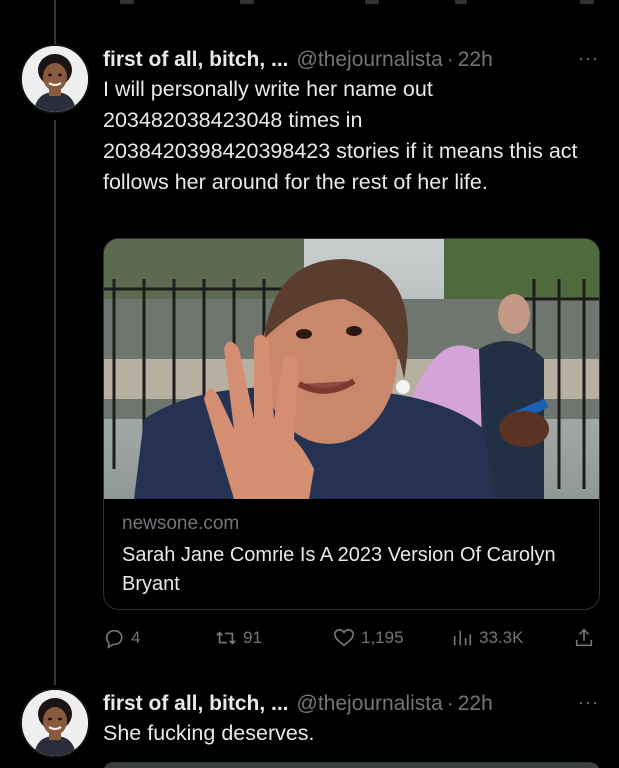  Describe the element at coordinates (584, 637) in the screenshot. I see `share-icon` at that location.